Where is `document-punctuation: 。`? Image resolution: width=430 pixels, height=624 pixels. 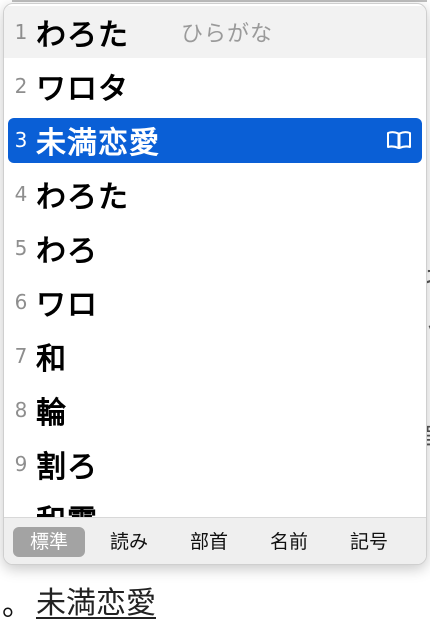
document-punctuation: 。 is located at coordinates (17, 605).